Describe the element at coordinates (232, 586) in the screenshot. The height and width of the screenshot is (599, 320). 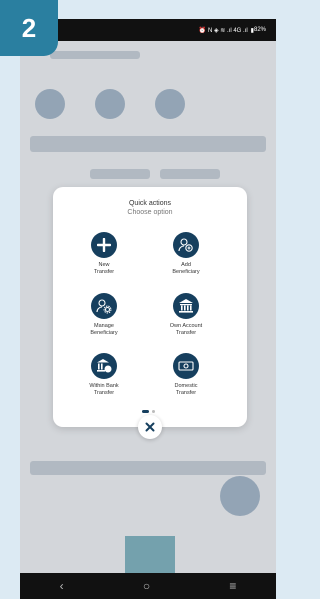
I see `recents-icon: ≡` at that location.